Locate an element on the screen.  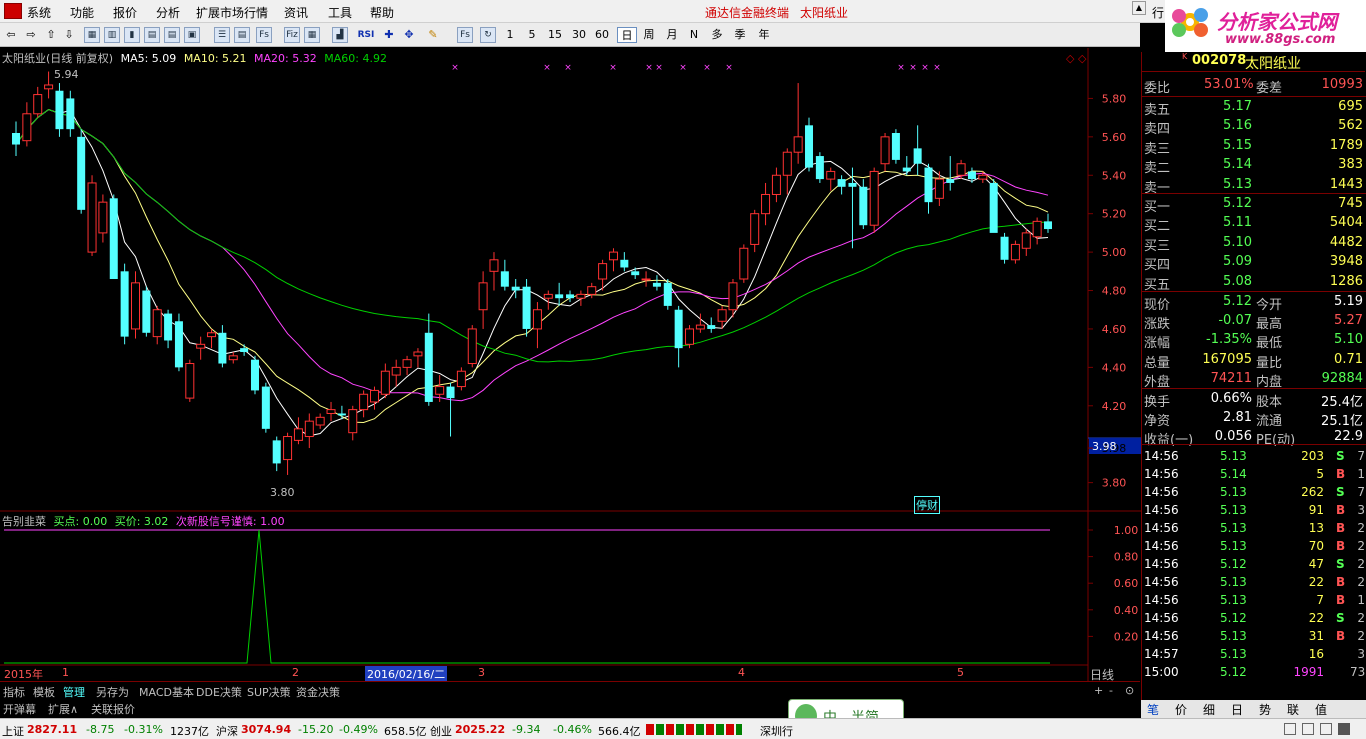
tick-row: 14:56 5.13 262 S 7 is located at coordinates (1253, 493).